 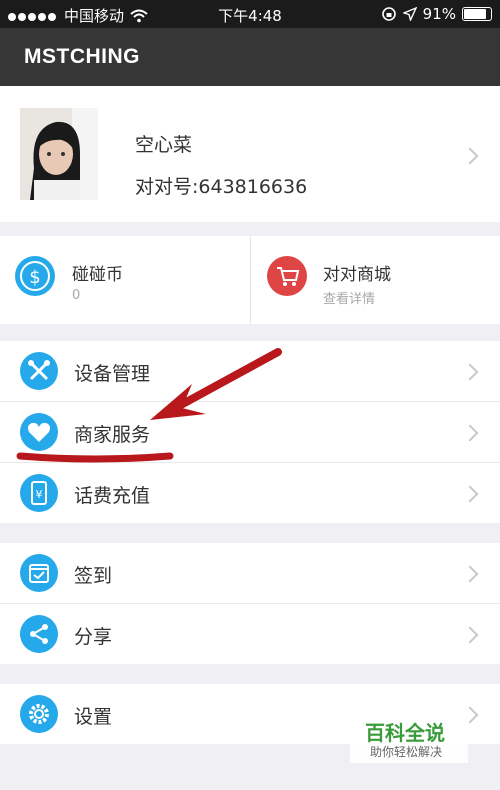 What do you see at coordinates (39, 634) in the screenshot?
I see `share-icon` at bounding box center [39, 634].